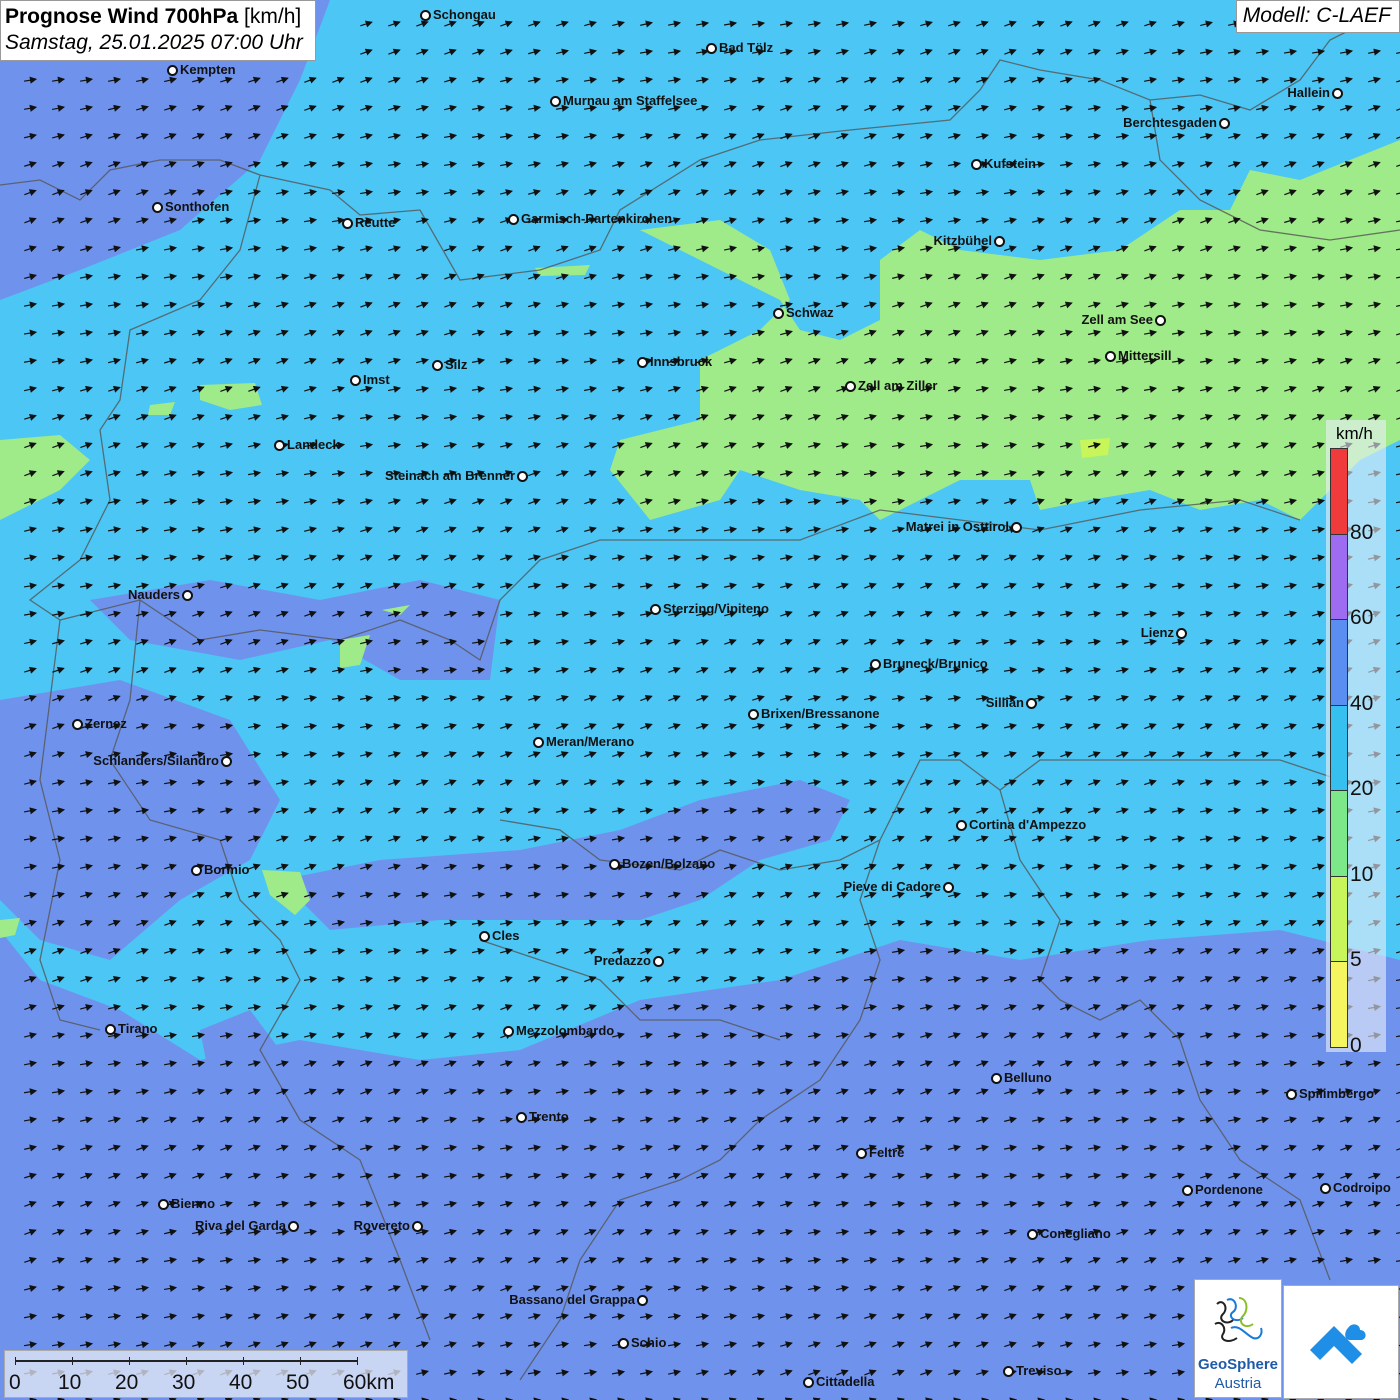  Describe the element at coordinates (746, 47) in the screenshot. I see `city-name: Bad Tölz` at that location.